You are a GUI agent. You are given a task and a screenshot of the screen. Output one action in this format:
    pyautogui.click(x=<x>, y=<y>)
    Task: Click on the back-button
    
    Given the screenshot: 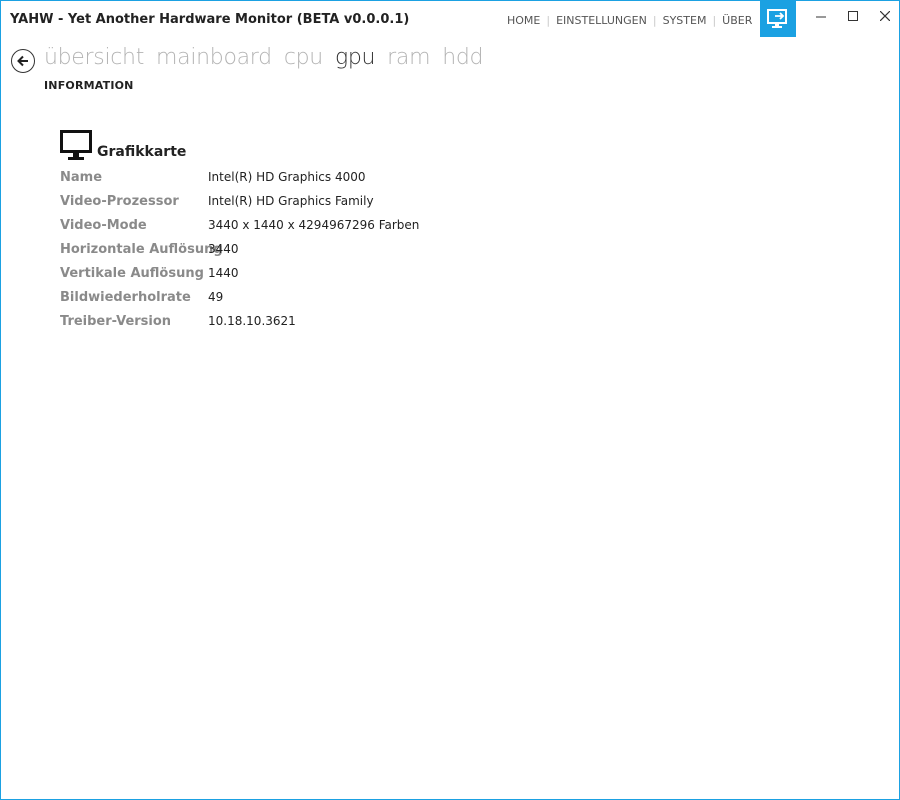 What is the action you would take?
    pyautogui.click(x=23, y=61)
    